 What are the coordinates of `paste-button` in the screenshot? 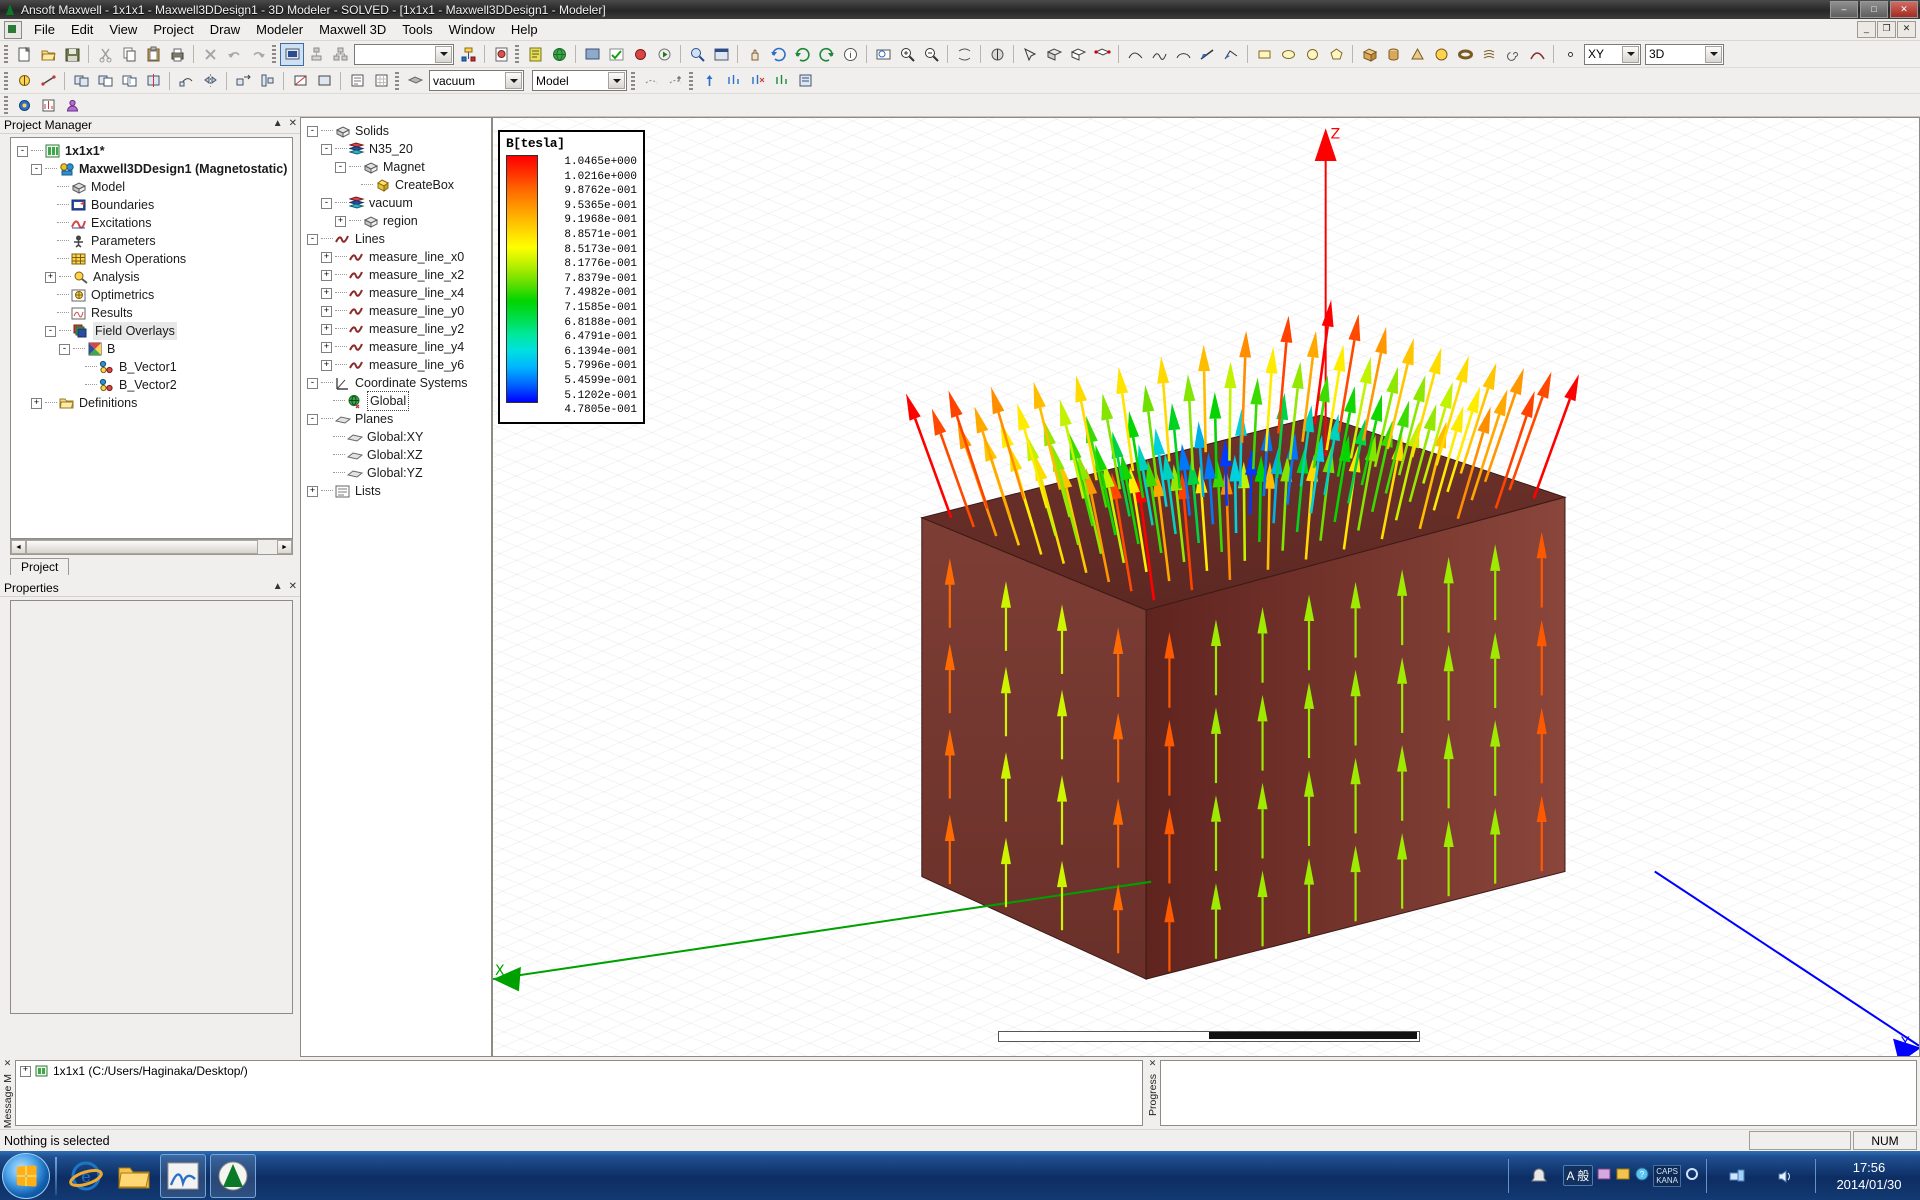 It's located at (153, 54).